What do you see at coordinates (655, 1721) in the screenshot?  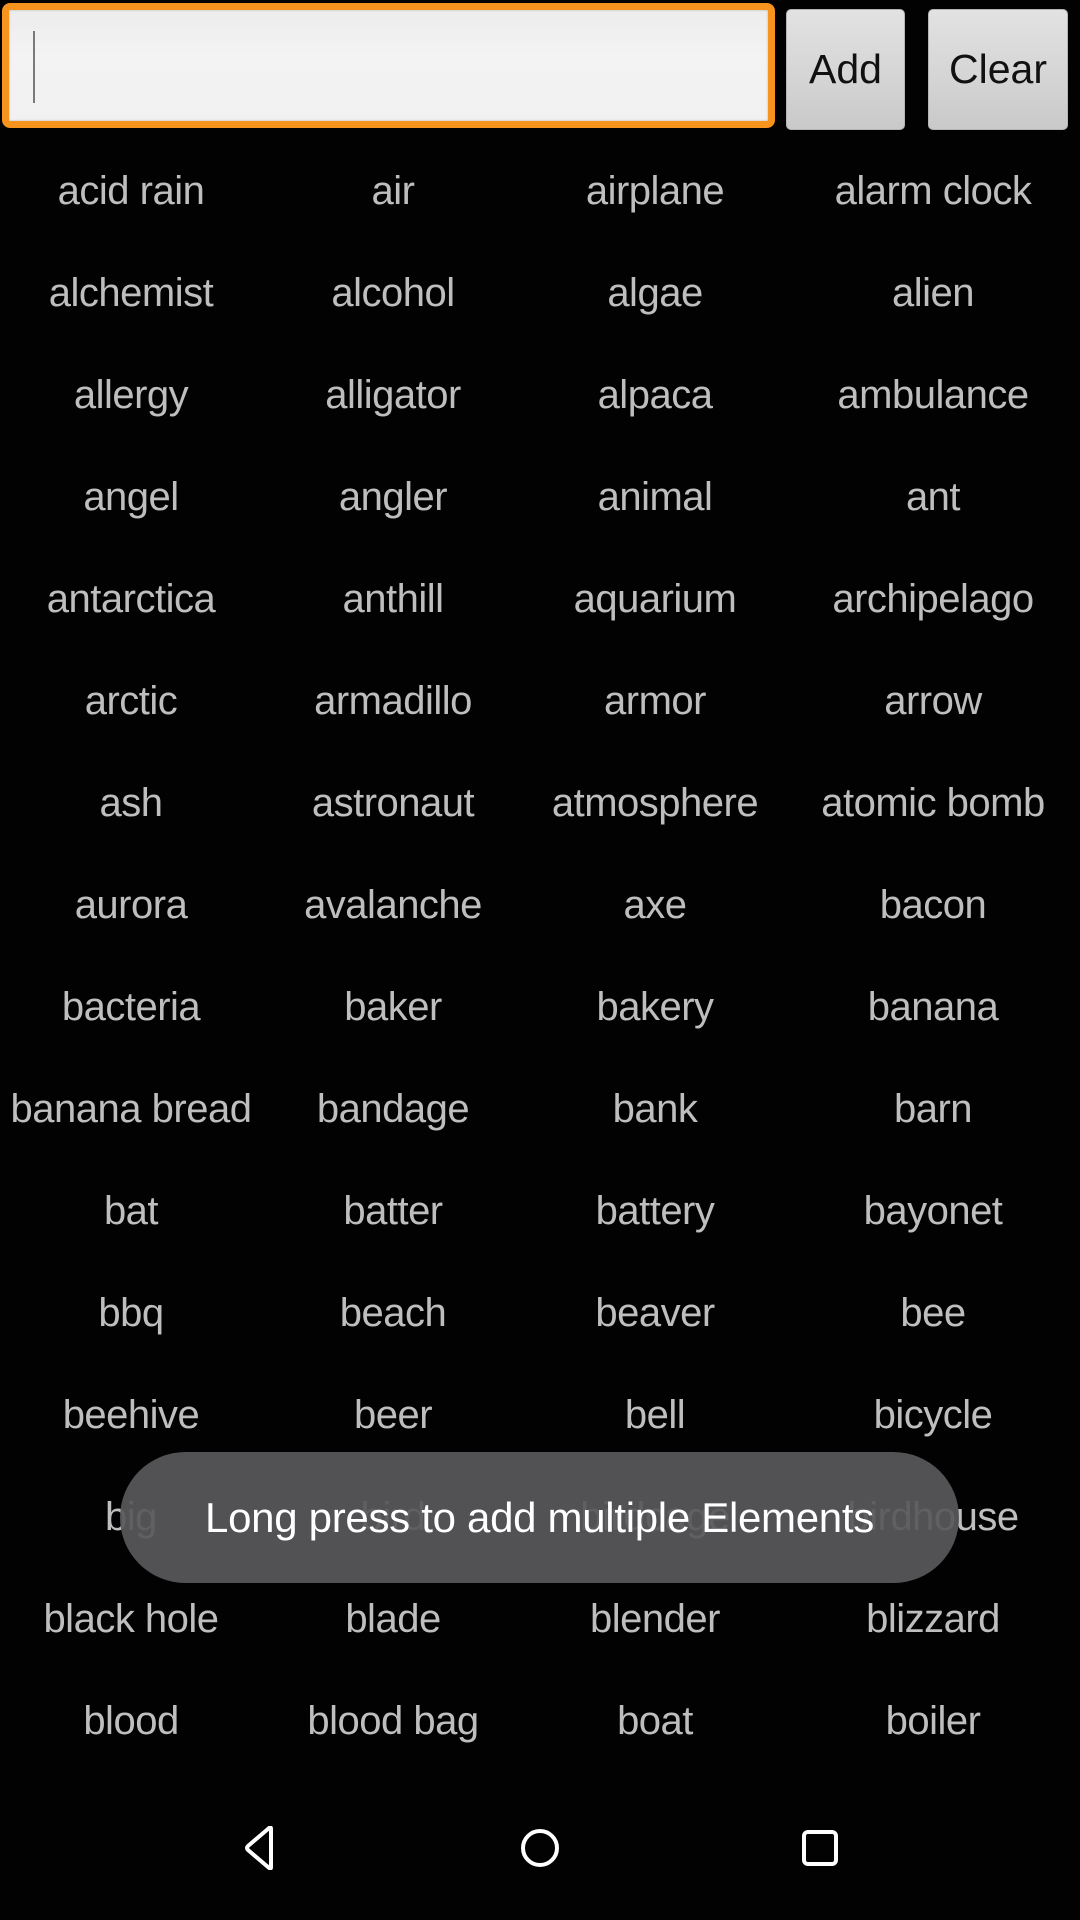 I see `element-item: boat` at bounding box center [655, 1721].